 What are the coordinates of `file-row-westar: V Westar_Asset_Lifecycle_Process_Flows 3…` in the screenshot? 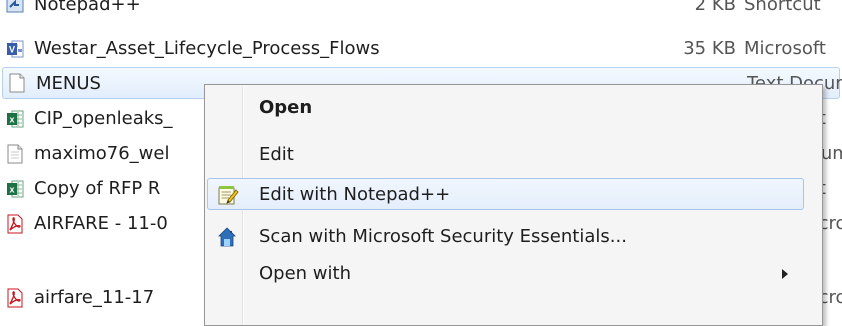 It's located at (421, 49).